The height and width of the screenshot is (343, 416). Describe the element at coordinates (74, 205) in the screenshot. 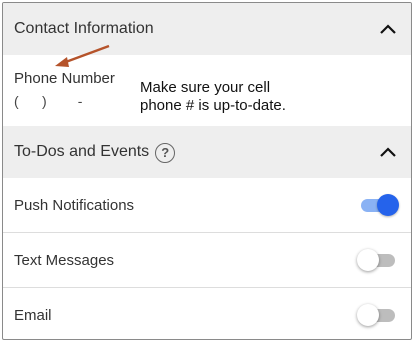

I see `push-notifications-label: Push Notifications` at that location.